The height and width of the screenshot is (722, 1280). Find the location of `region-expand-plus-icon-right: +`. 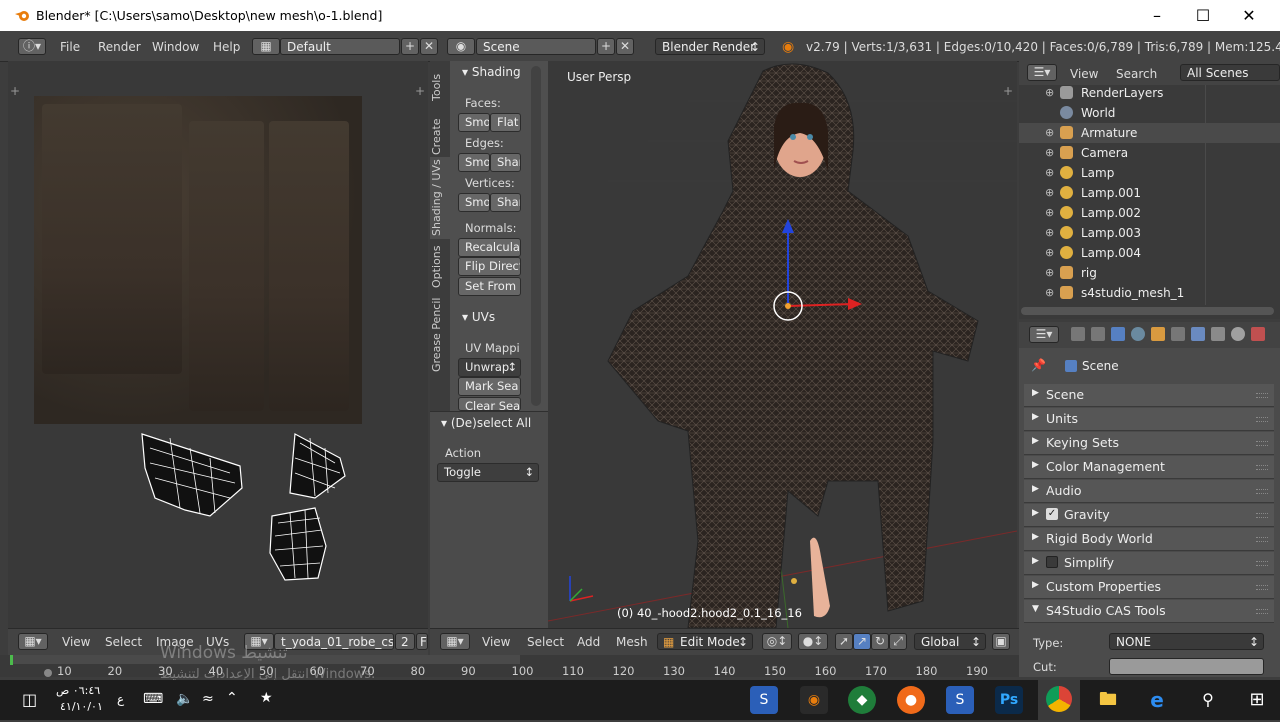

region-expand-plus-icon-right: + is located at coordinates (420, 91).